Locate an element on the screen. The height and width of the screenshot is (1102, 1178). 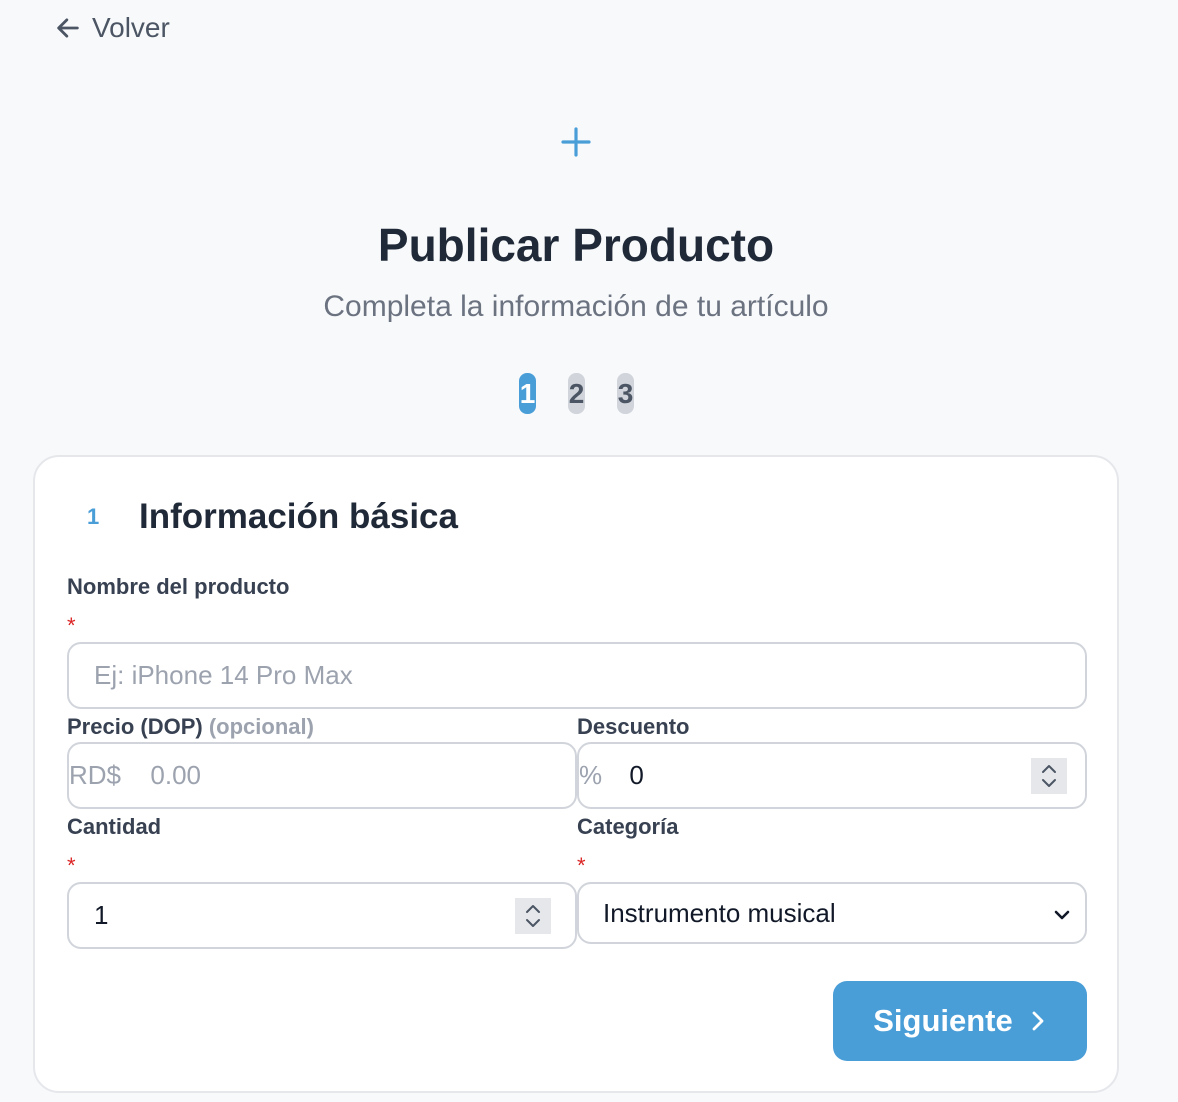
next-button: Siguiente is located at coordinates (960, 1021).